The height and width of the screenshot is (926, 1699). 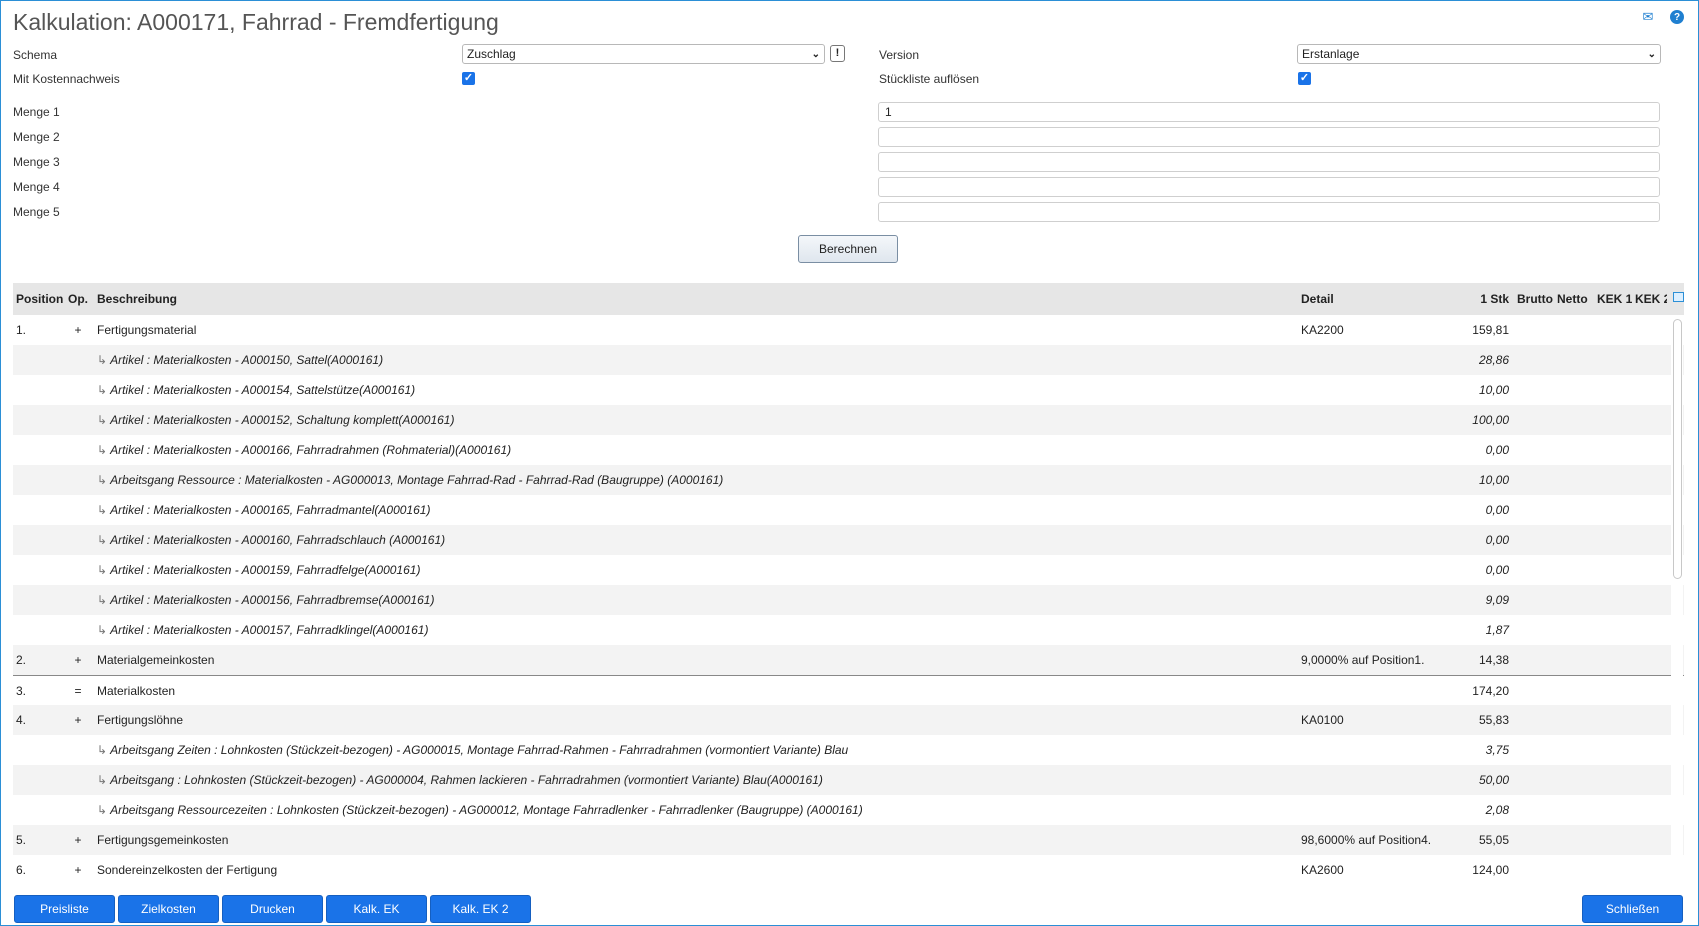 I want to click on col-netto: Netto, so click(x=1573, y=299).